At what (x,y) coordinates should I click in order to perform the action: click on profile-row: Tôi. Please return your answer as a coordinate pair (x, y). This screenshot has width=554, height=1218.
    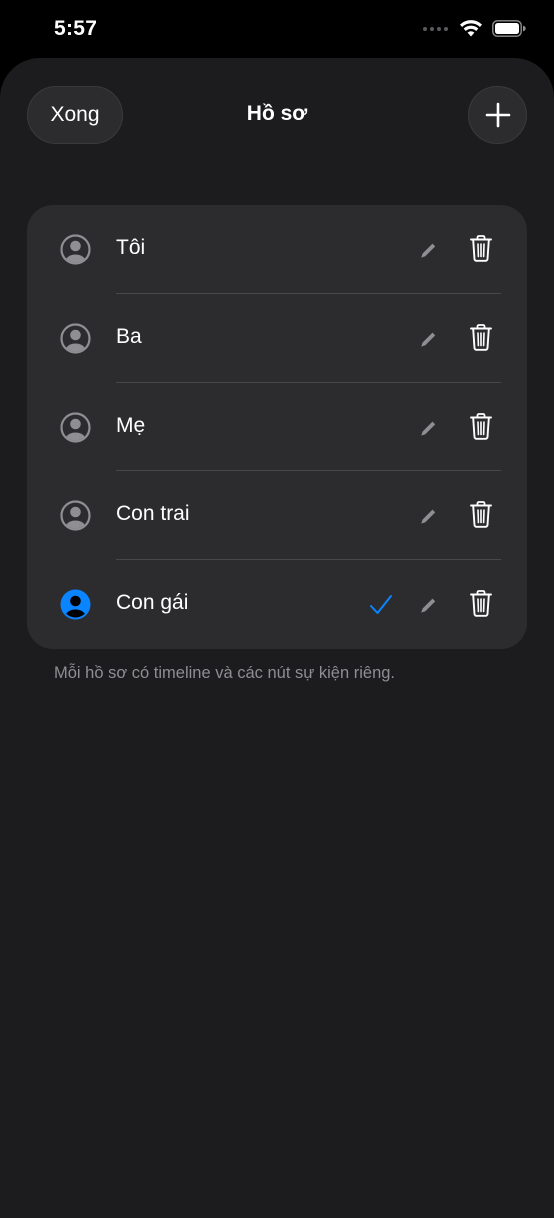
    Looking at the image, I should click on (277, 249).